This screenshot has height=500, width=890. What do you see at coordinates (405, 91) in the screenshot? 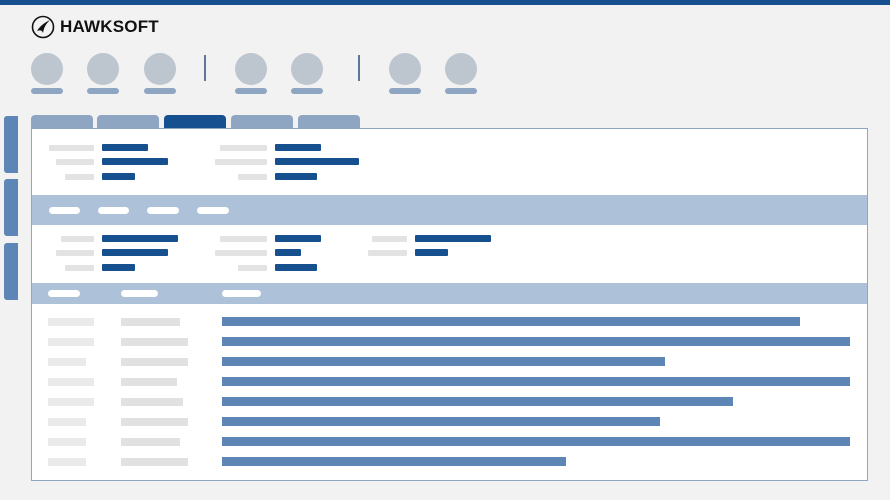
I see `toolbar-button-6-label` at bounding box center [405, 91].